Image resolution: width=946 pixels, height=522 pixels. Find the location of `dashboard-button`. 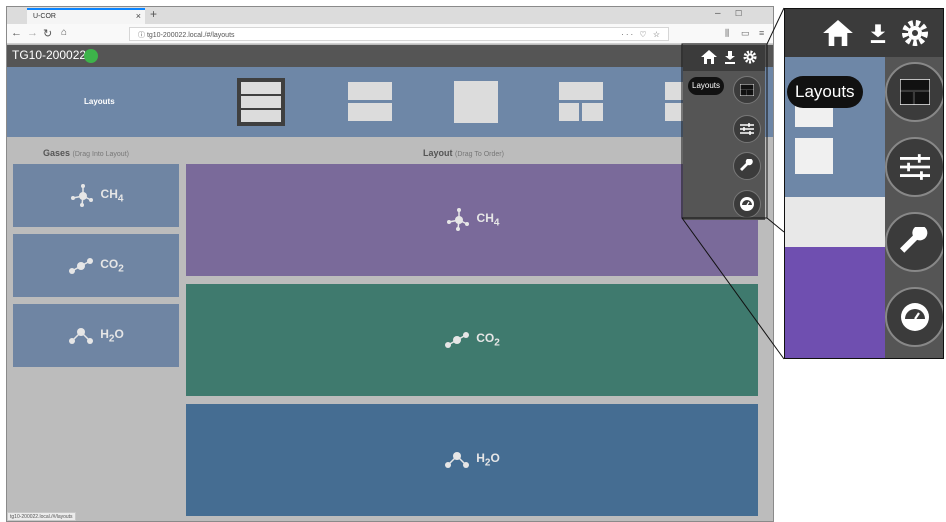

dashboard-button is located at coordinates (747, 204).